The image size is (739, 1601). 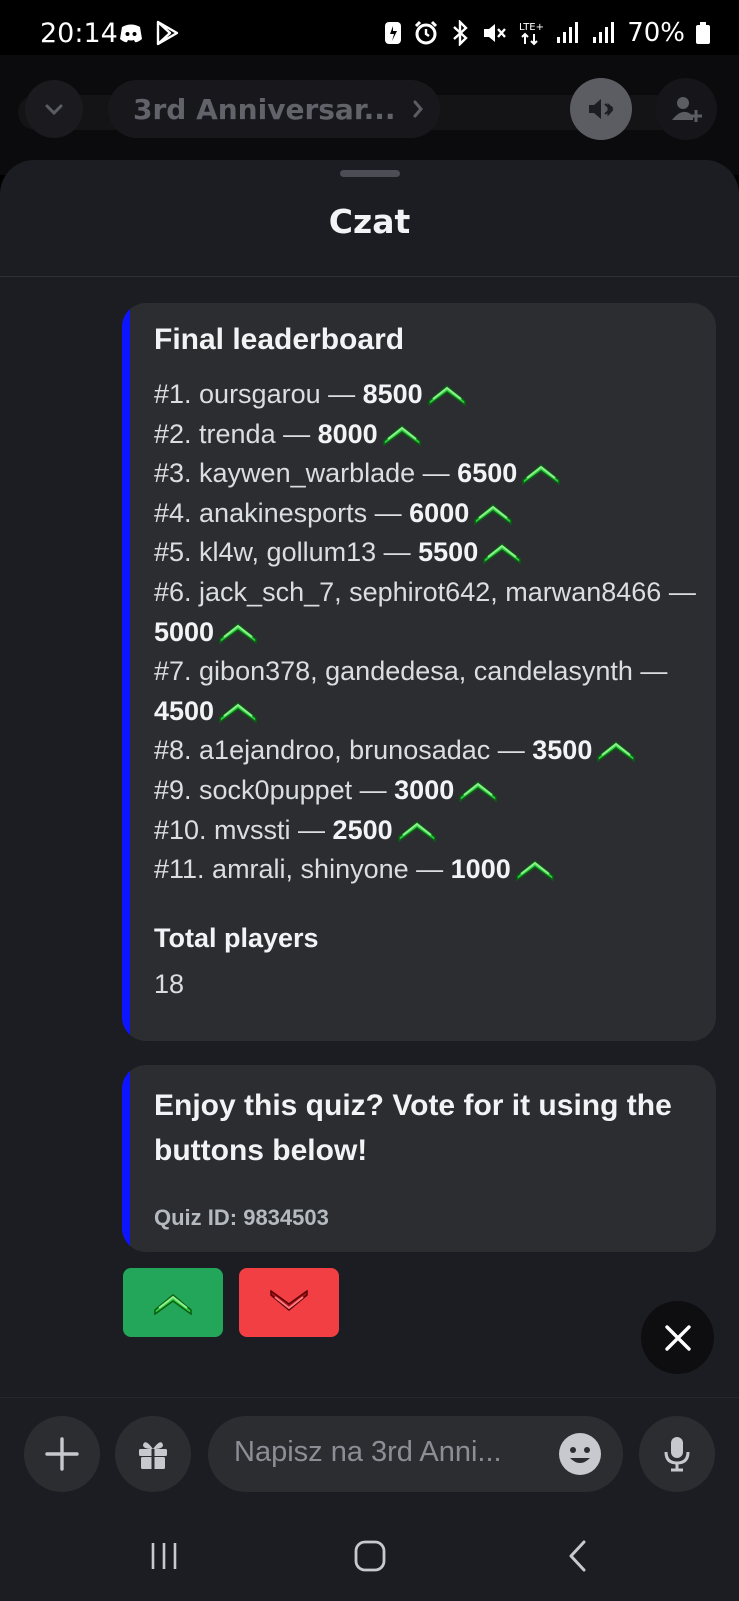 What do you see at coordinates (343, 750) in the screenshot?
I see `entry-text: #8. a1ejandroo, brunosadac —` at bounding box center [343, 750].